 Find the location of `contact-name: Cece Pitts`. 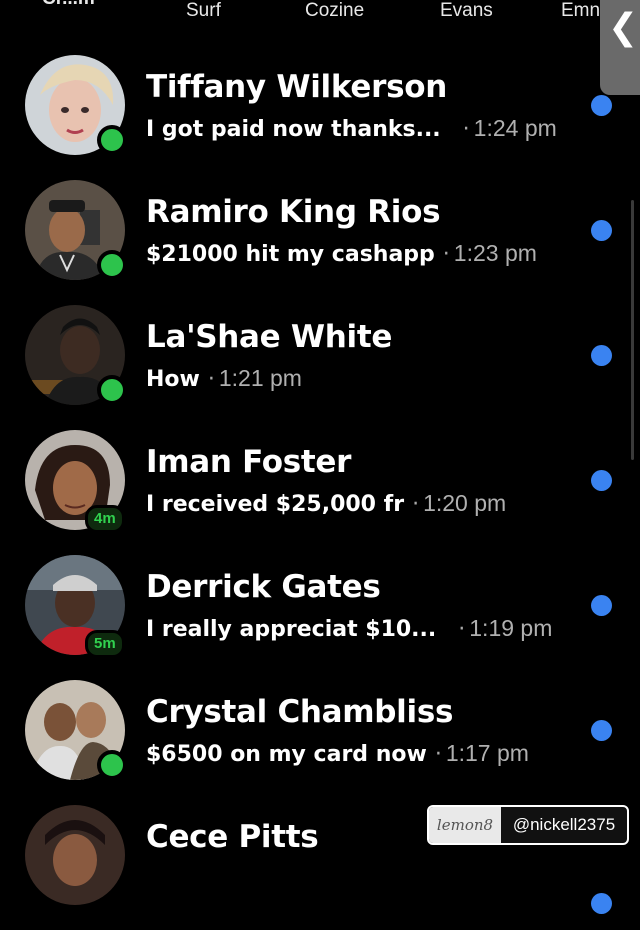

contact-name: Cece Pitts is located at coordinates (232, 837).